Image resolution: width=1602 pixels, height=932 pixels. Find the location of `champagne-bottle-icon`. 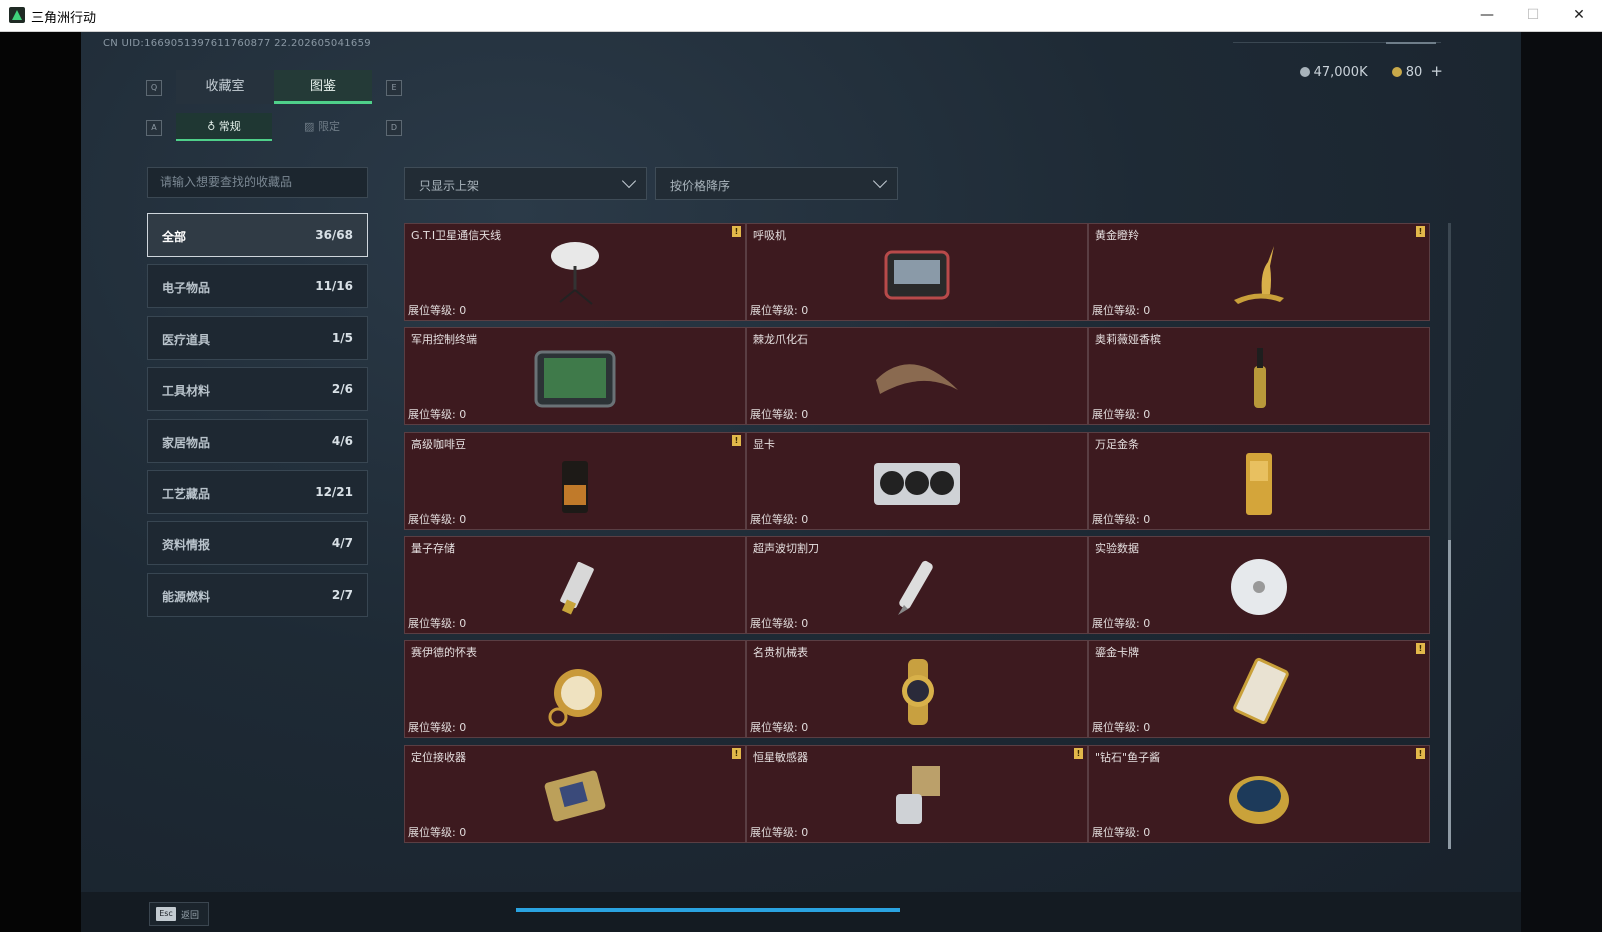

champagne-bottle-icon is located at coordinates (1260, 378).